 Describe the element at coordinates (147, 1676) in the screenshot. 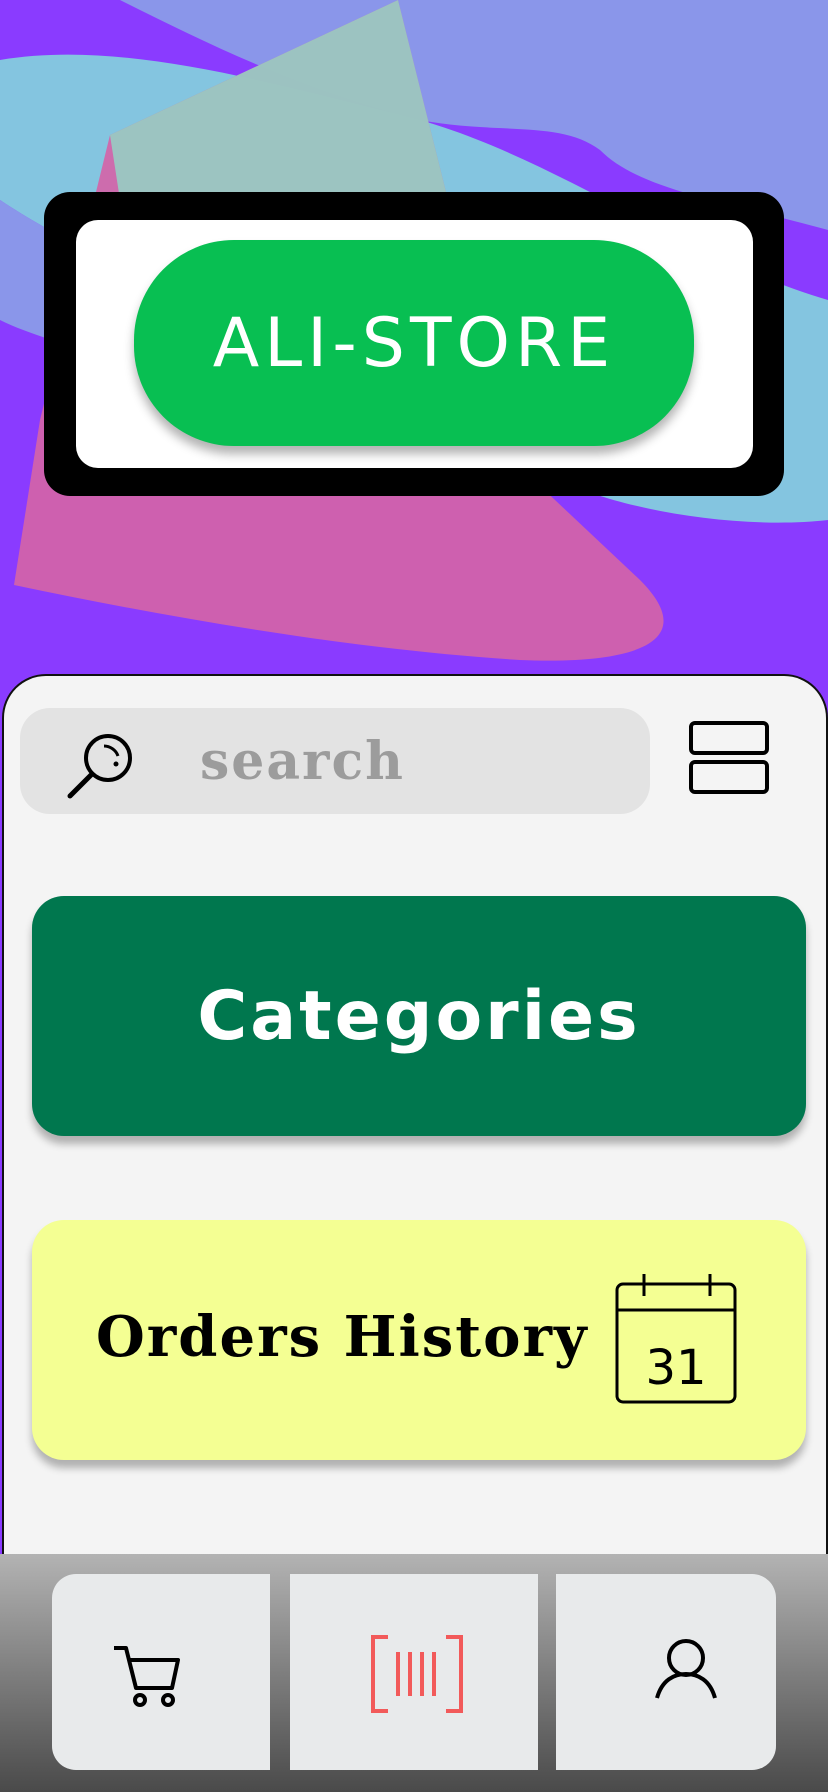

I see `cart-icon` at that location.